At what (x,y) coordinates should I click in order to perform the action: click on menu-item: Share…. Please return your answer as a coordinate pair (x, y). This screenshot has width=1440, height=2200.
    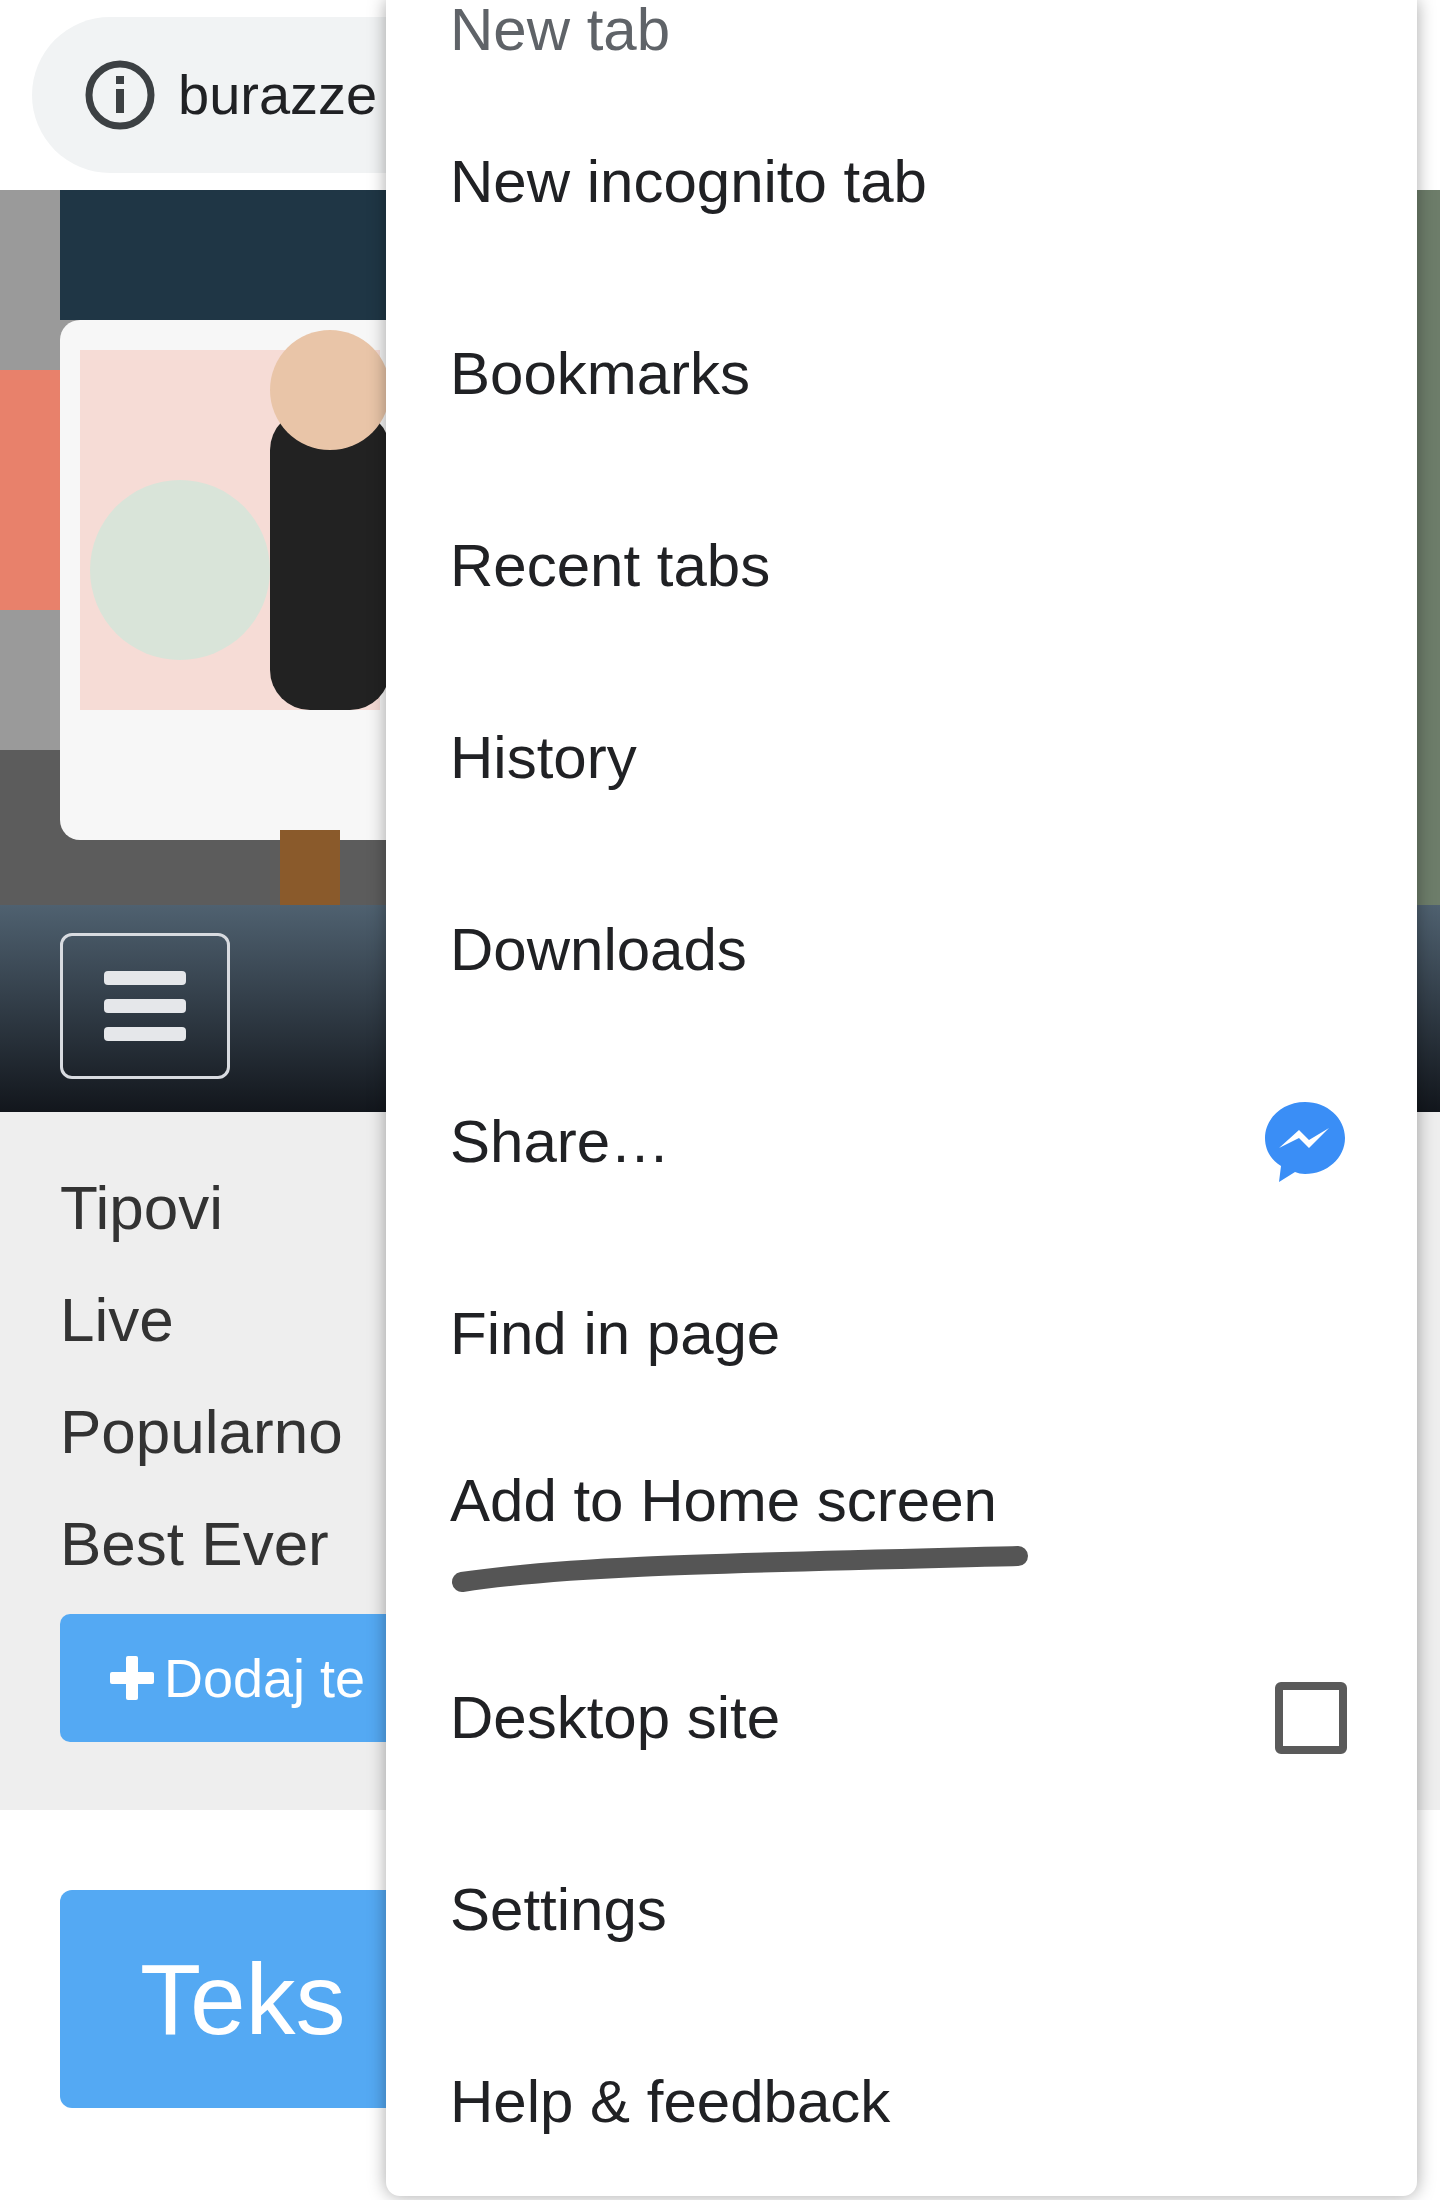
    Looking at the image, I should click on (560, 1142).